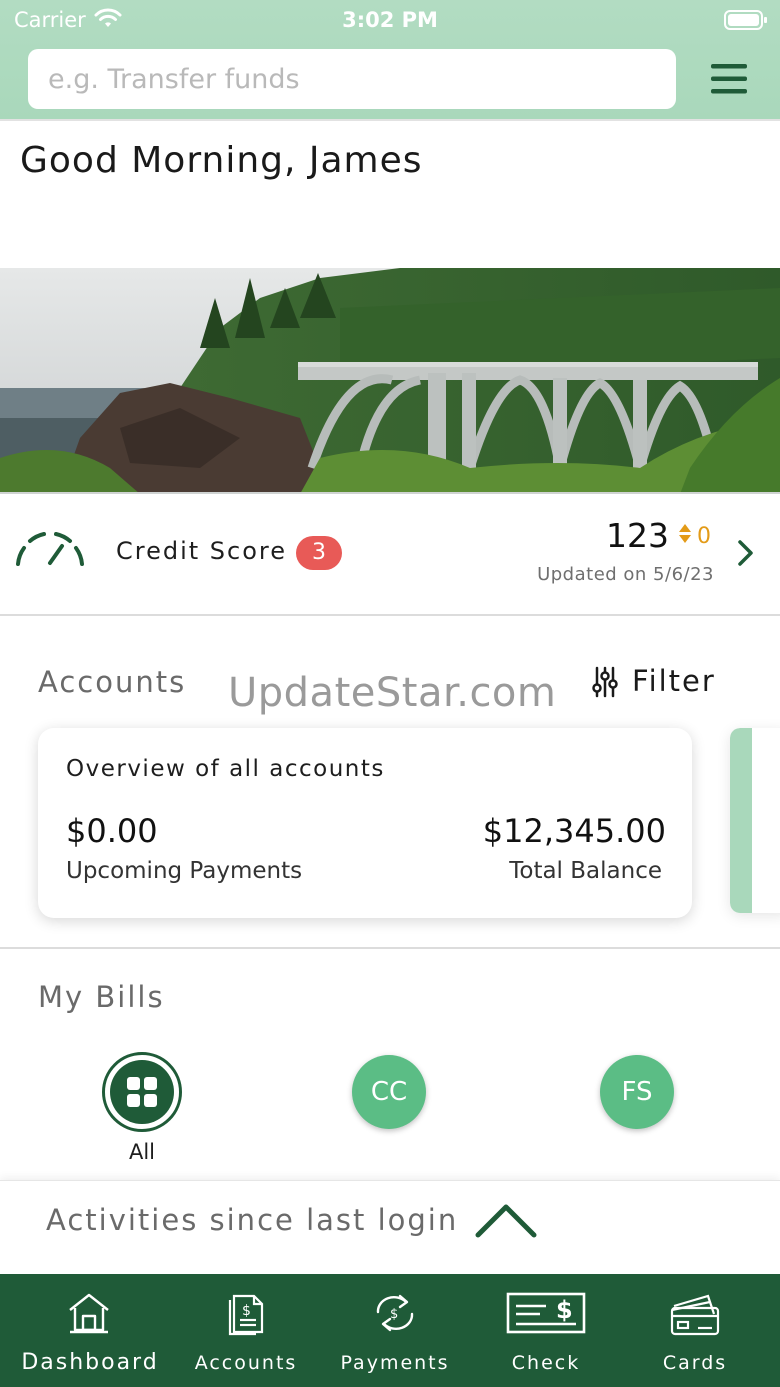 The width and height of the screenshot is (780, 1387). Describe the element at coordinates (50, 549) in the screenshot. I see `gauge-icon` at that location.